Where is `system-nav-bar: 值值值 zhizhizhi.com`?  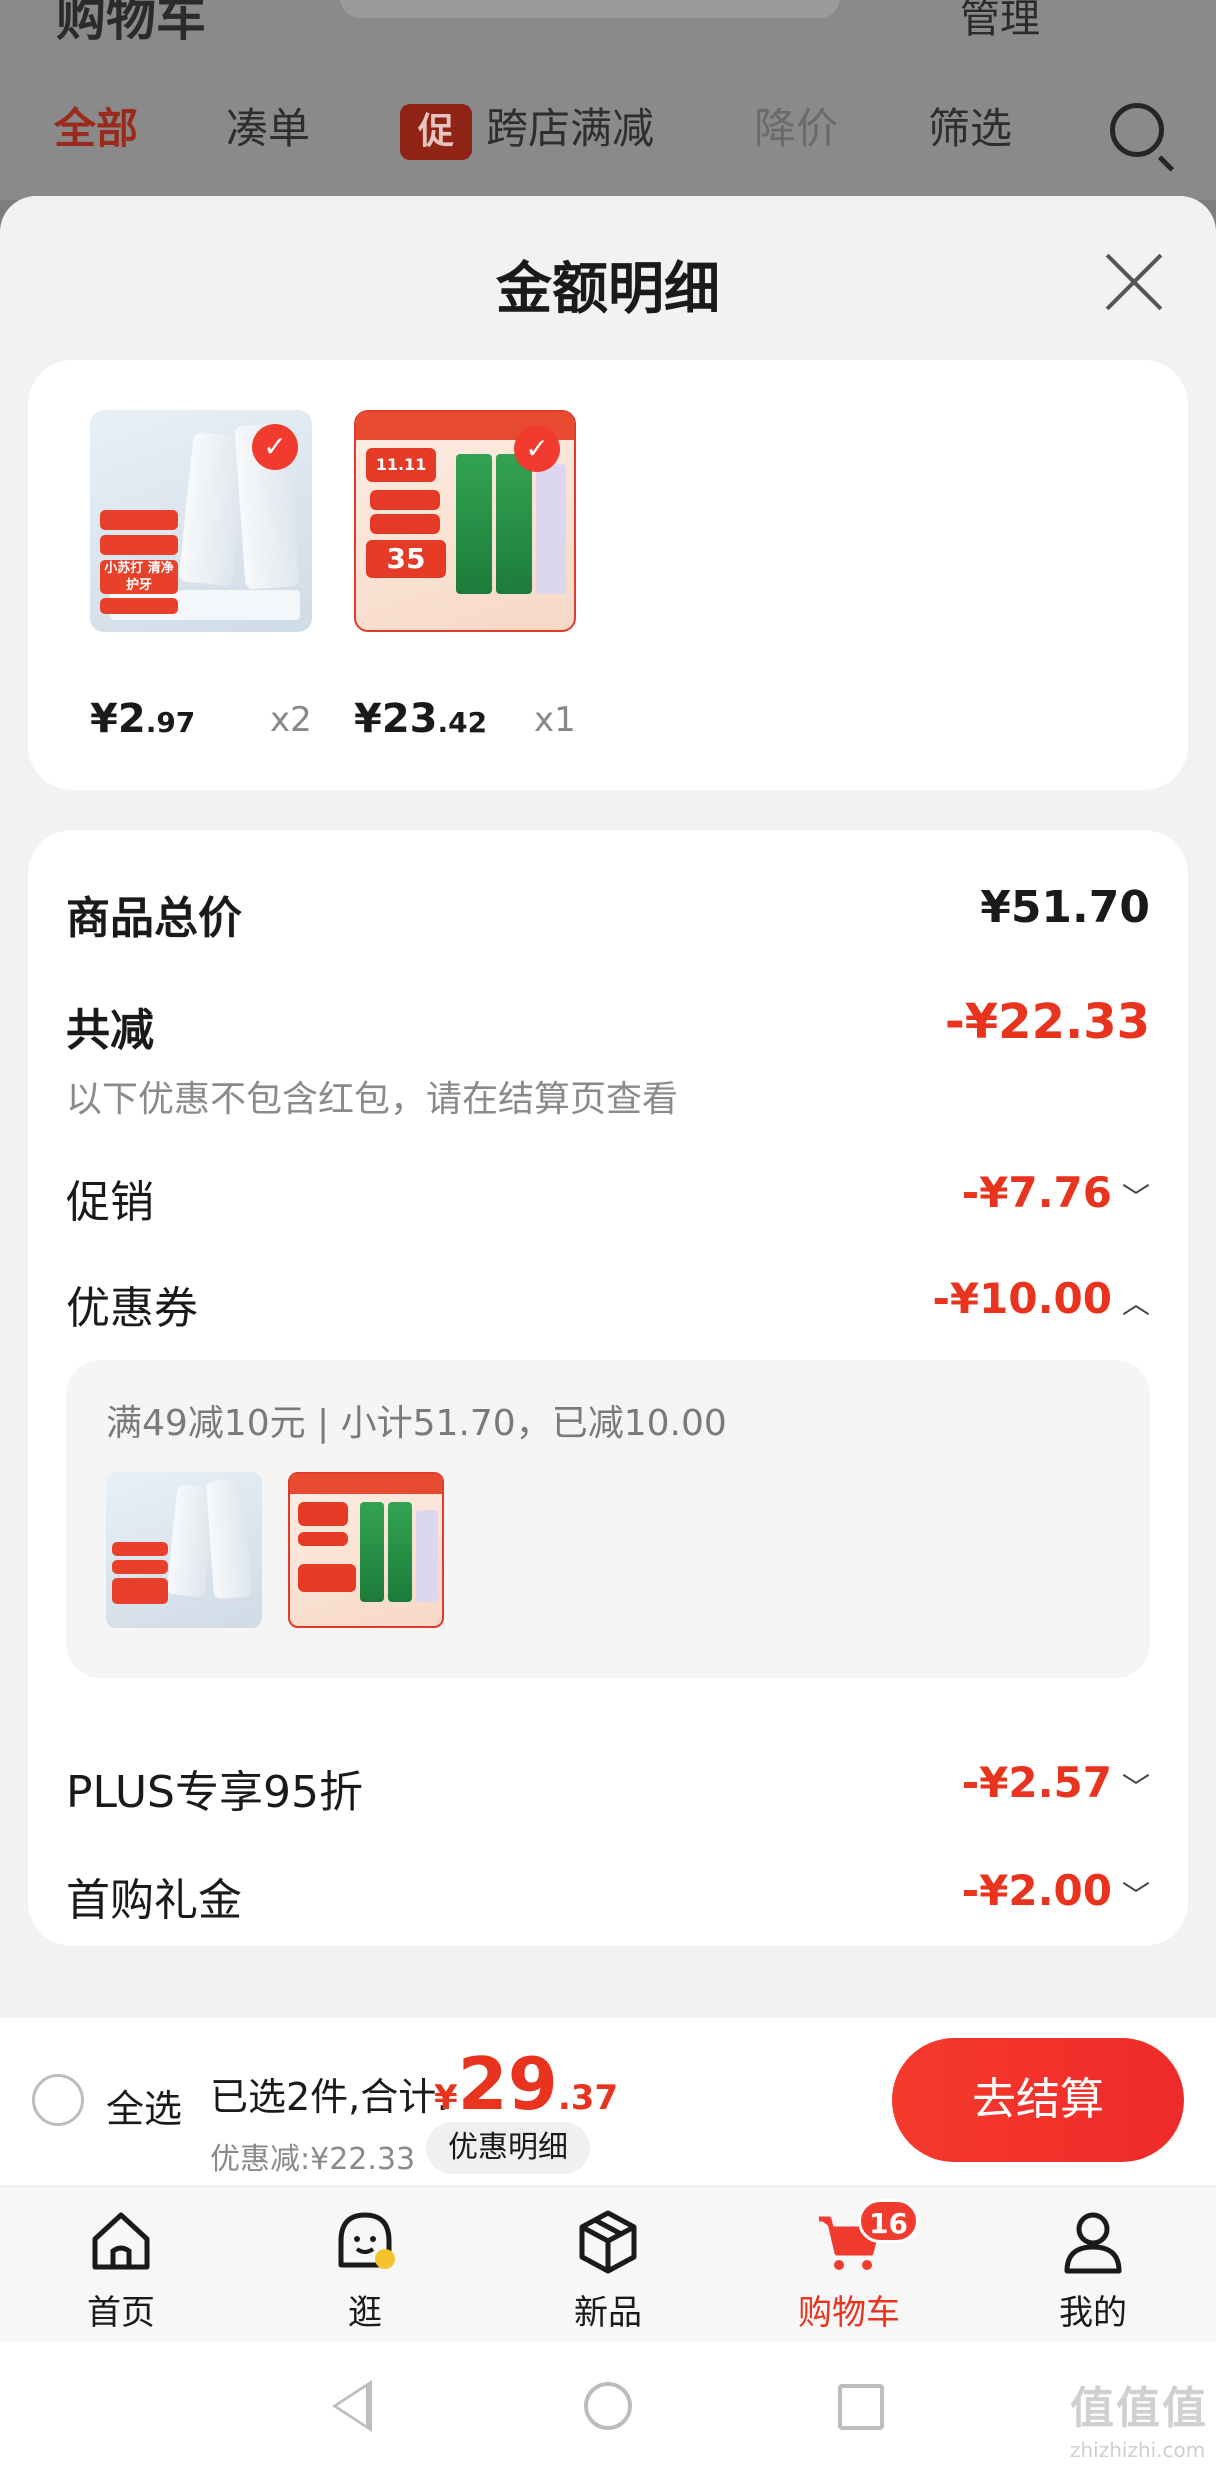 system-nav-bar: 值值值 zhizhizhi.com is located at coordinates (608, 2409).